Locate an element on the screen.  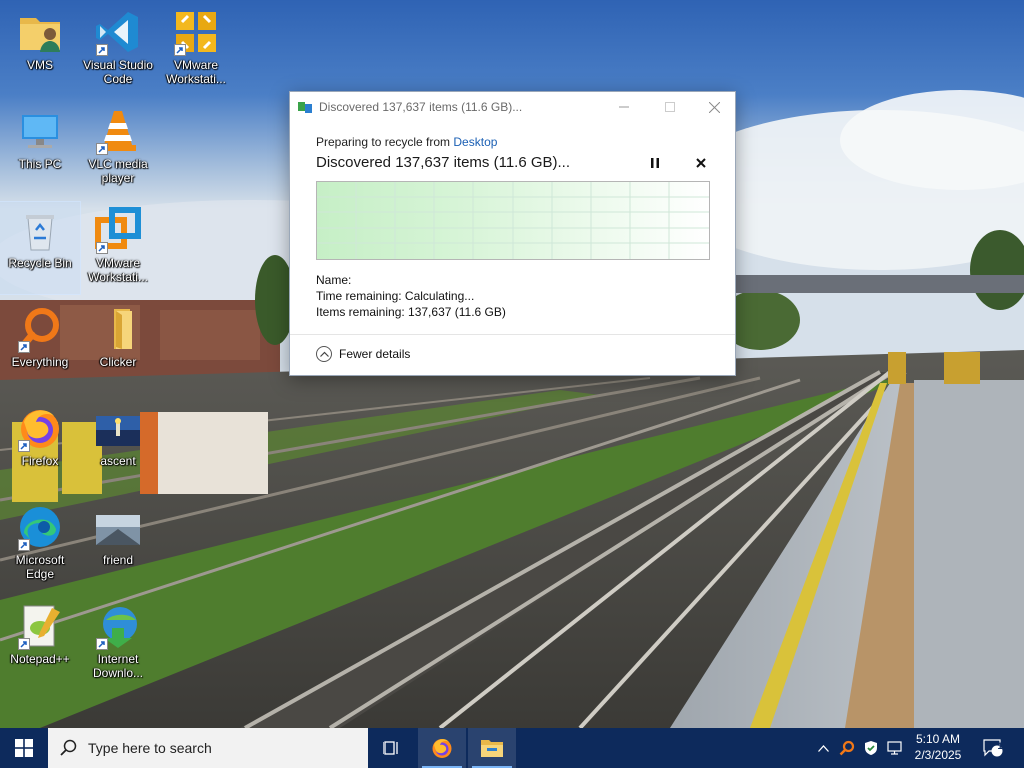
minimize-icon is located at coordinates (624, 107).